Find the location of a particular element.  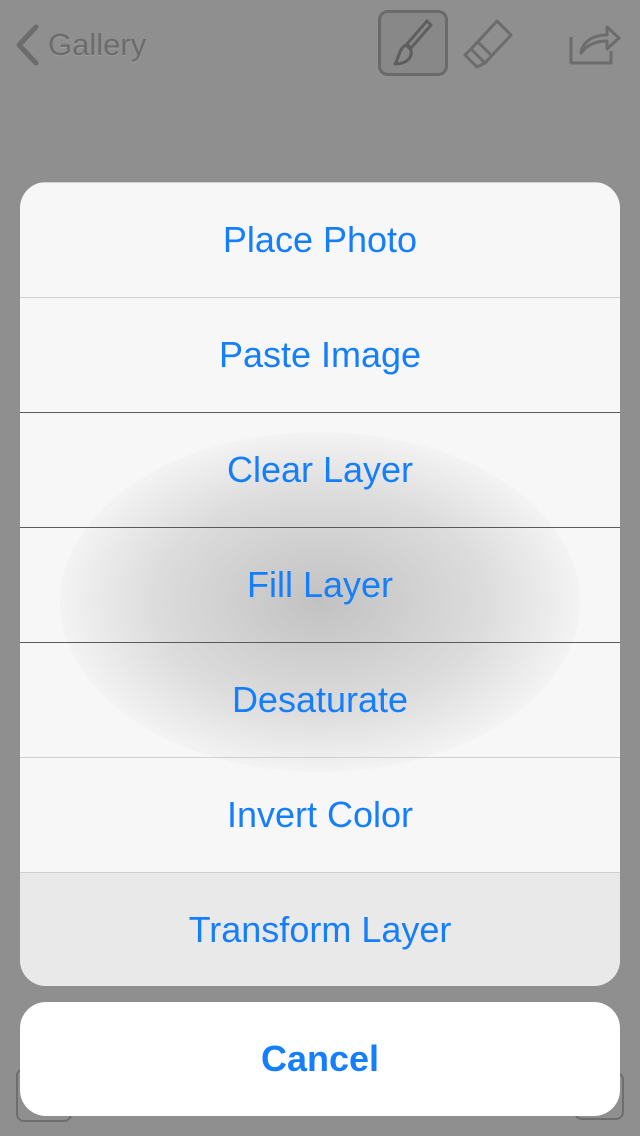

fill-layer-button: Fill Layer is located at coordinates (320, 584).